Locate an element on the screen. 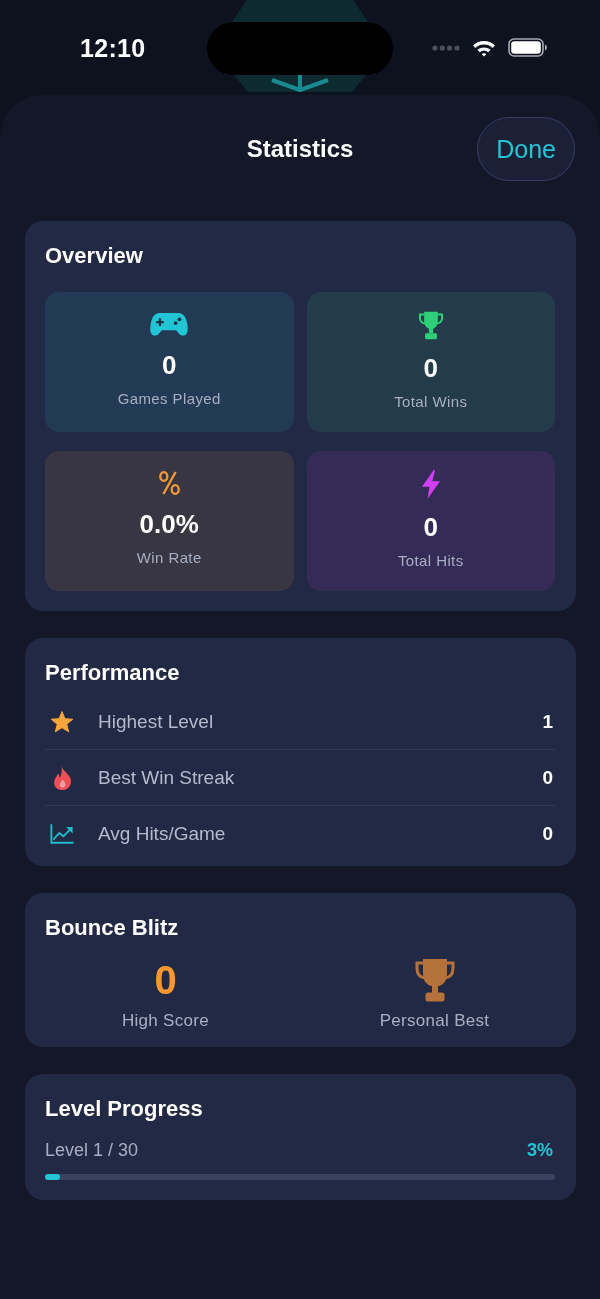  card-title: Performance is located at coordinates (113, 673).